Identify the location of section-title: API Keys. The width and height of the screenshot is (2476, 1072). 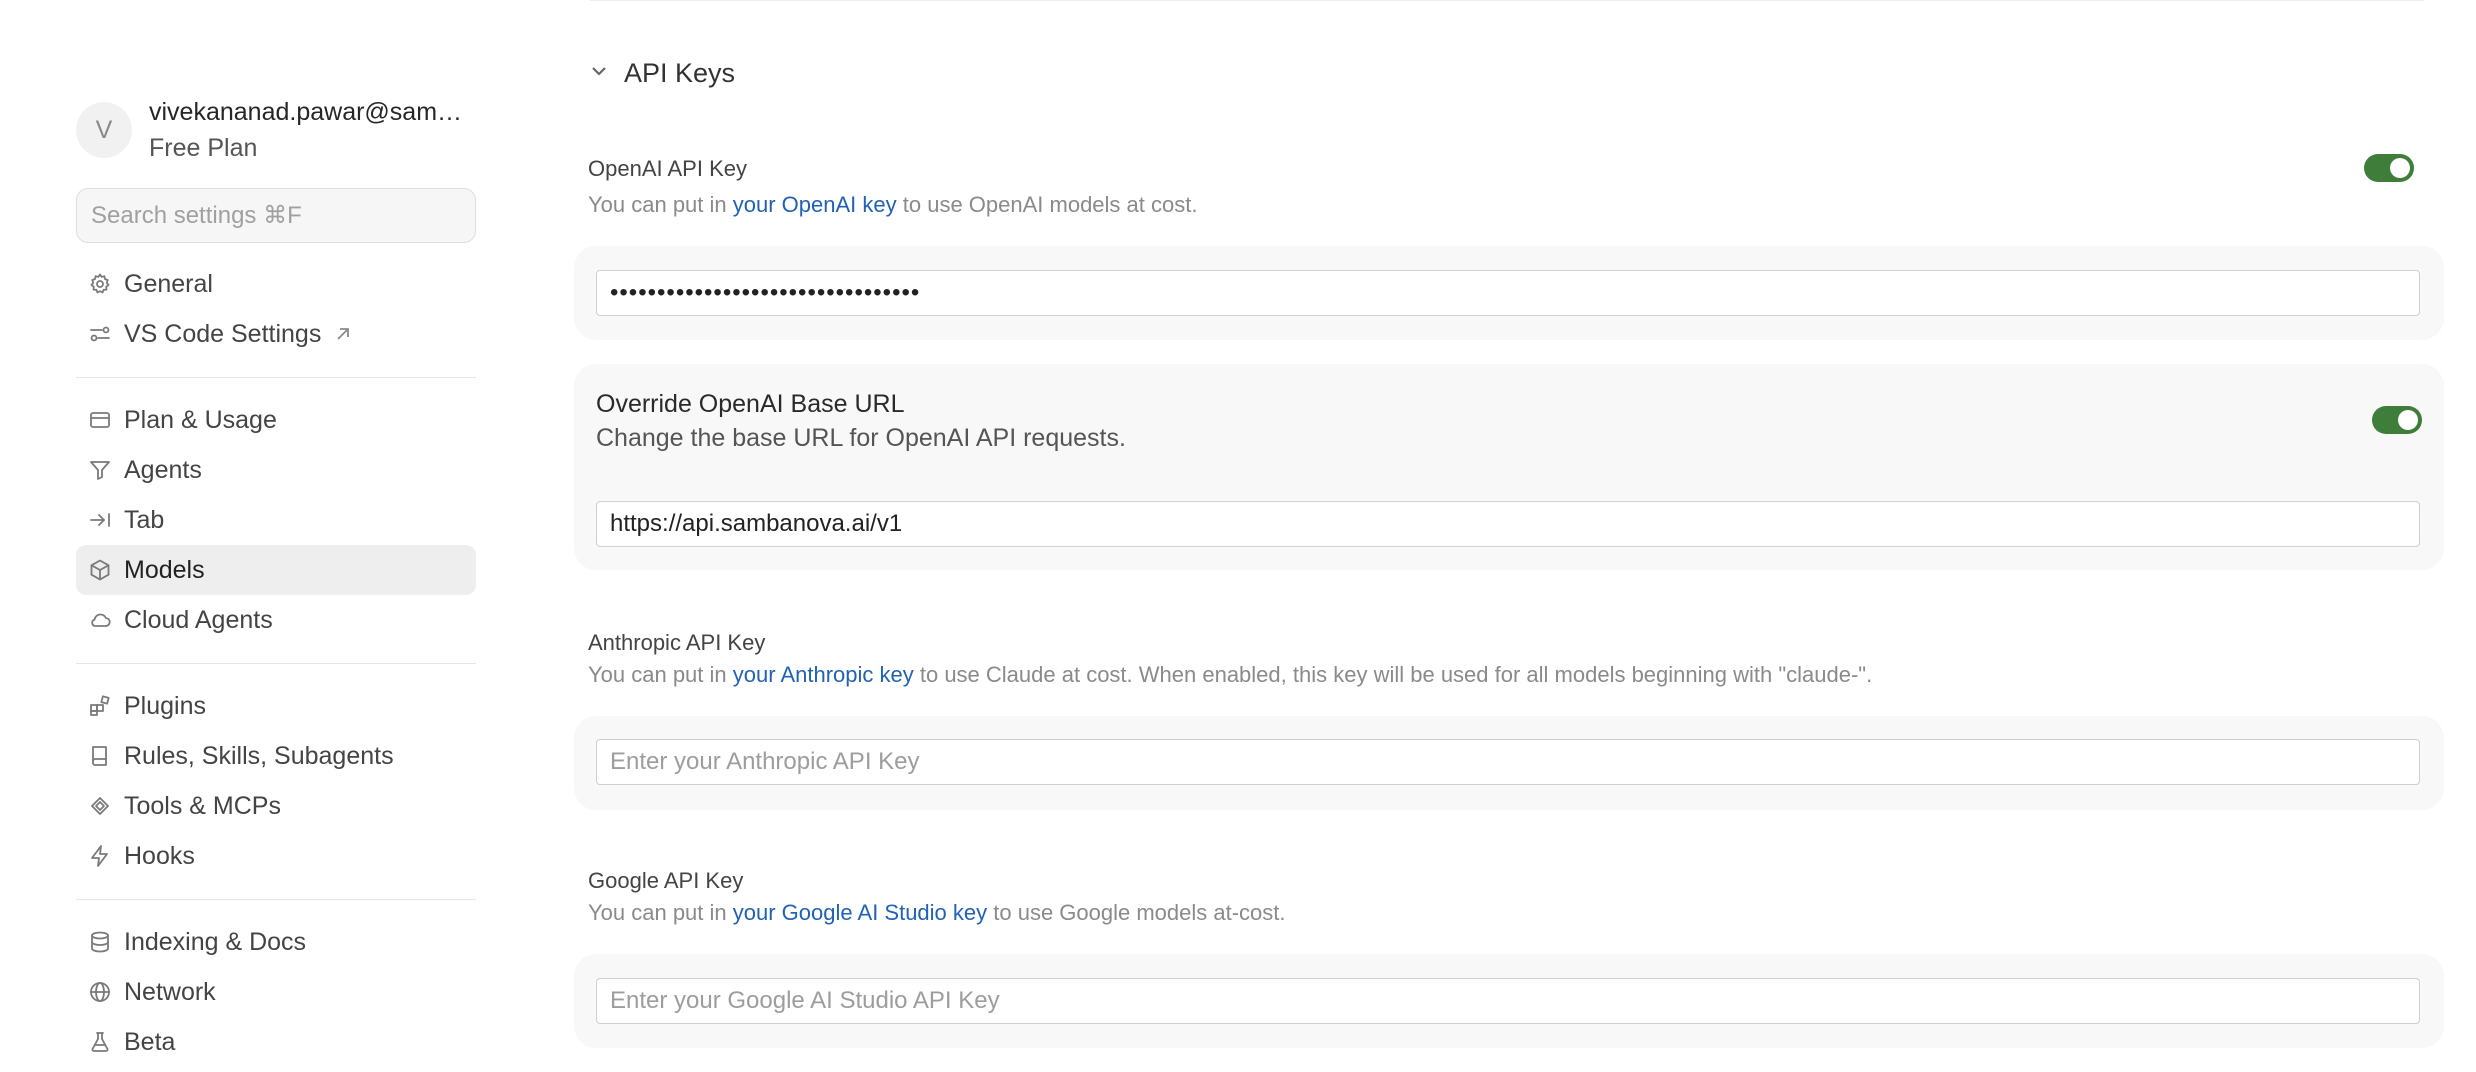
(680, 73).